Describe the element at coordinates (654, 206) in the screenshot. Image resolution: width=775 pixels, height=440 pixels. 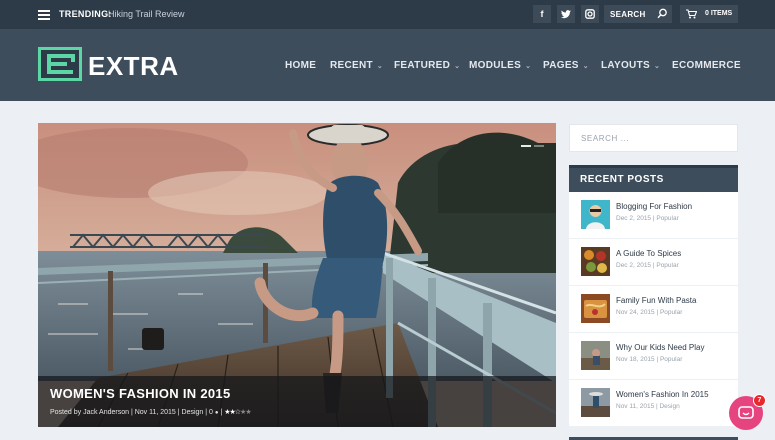
I see `post-title: Blogging For Fashion` at that location.